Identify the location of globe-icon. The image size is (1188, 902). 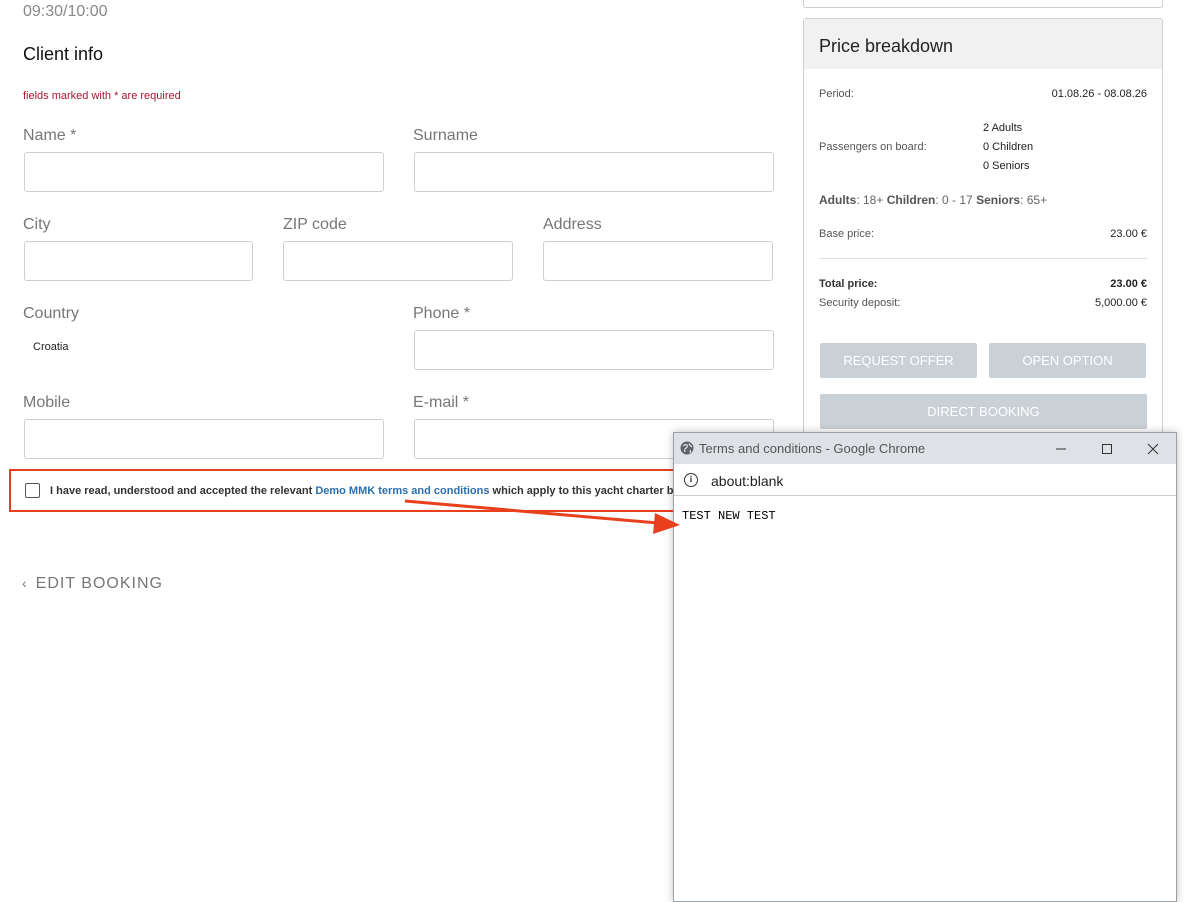
(687, 448).